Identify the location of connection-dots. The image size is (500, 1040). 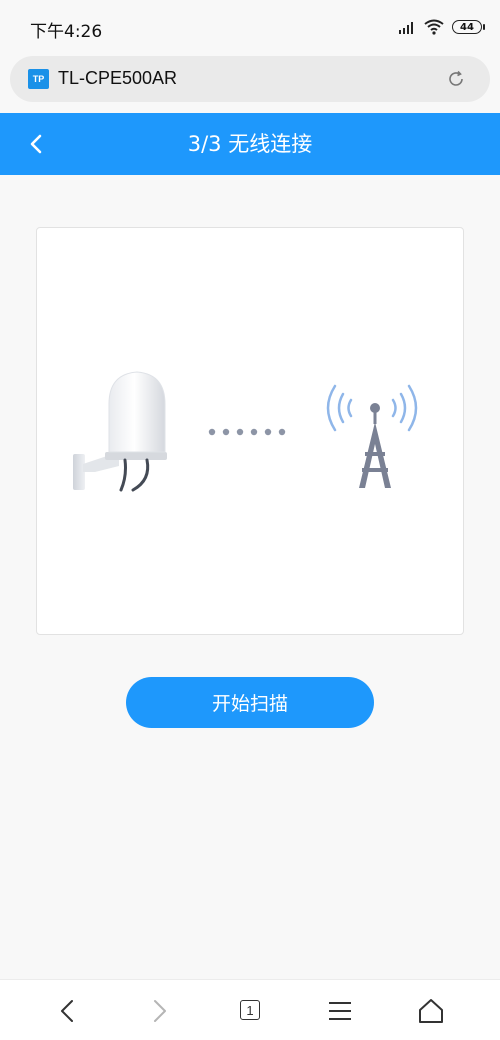
(247, 432).